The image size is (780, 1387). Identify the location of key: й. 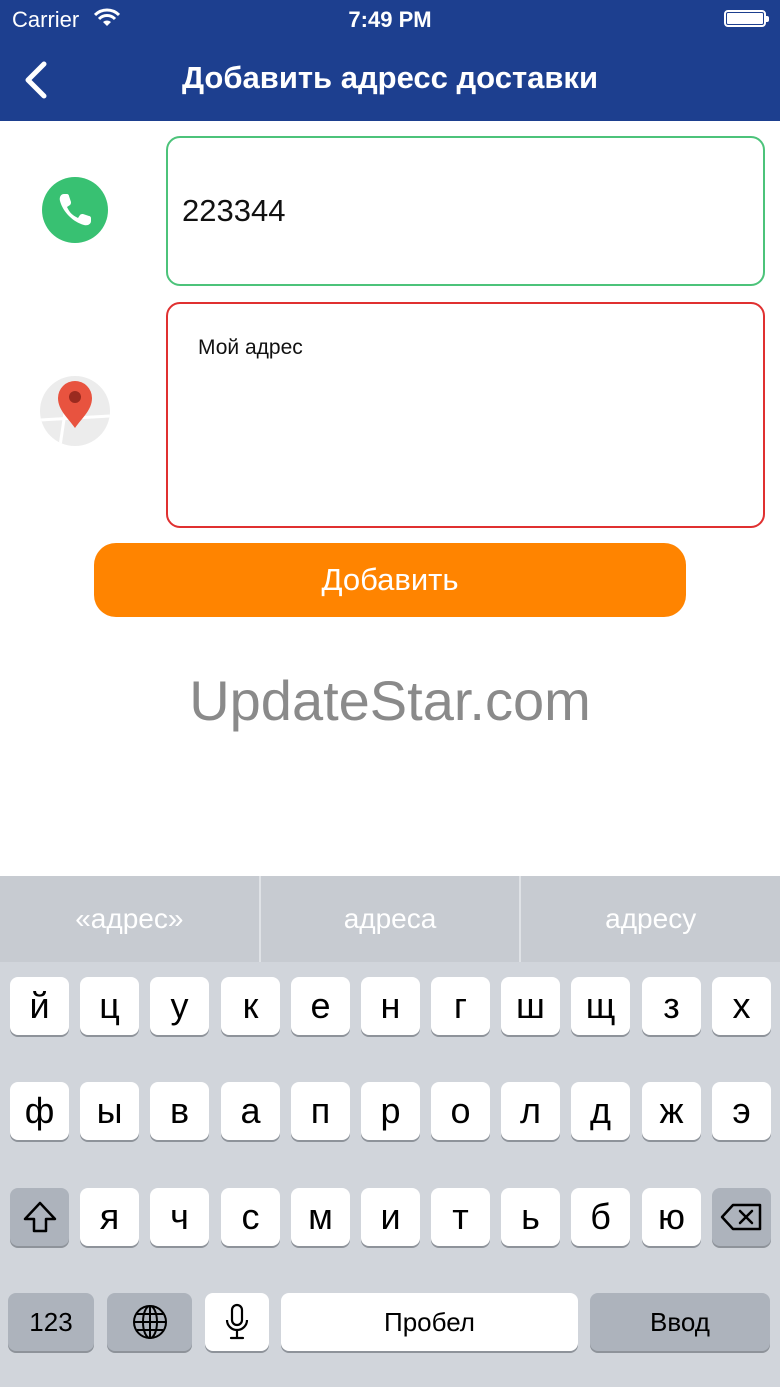
(39, 1006).